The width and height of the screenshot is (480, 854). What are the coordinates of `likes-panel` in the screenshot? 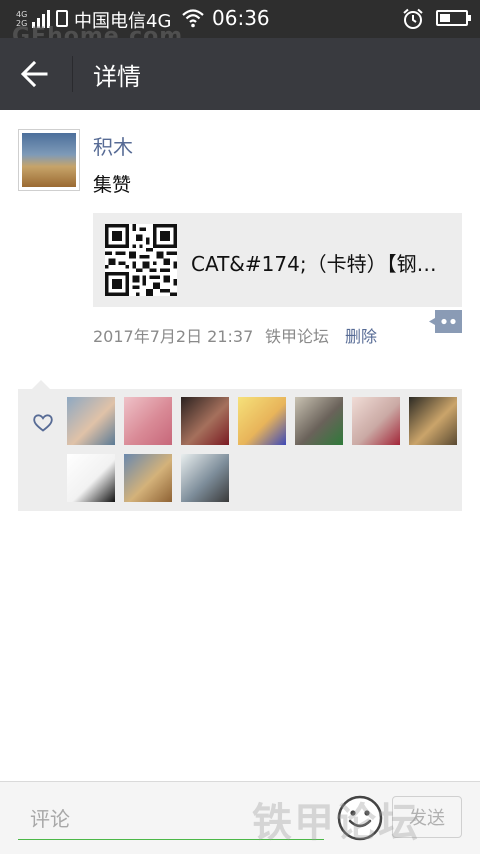 It's located at (240, 450).